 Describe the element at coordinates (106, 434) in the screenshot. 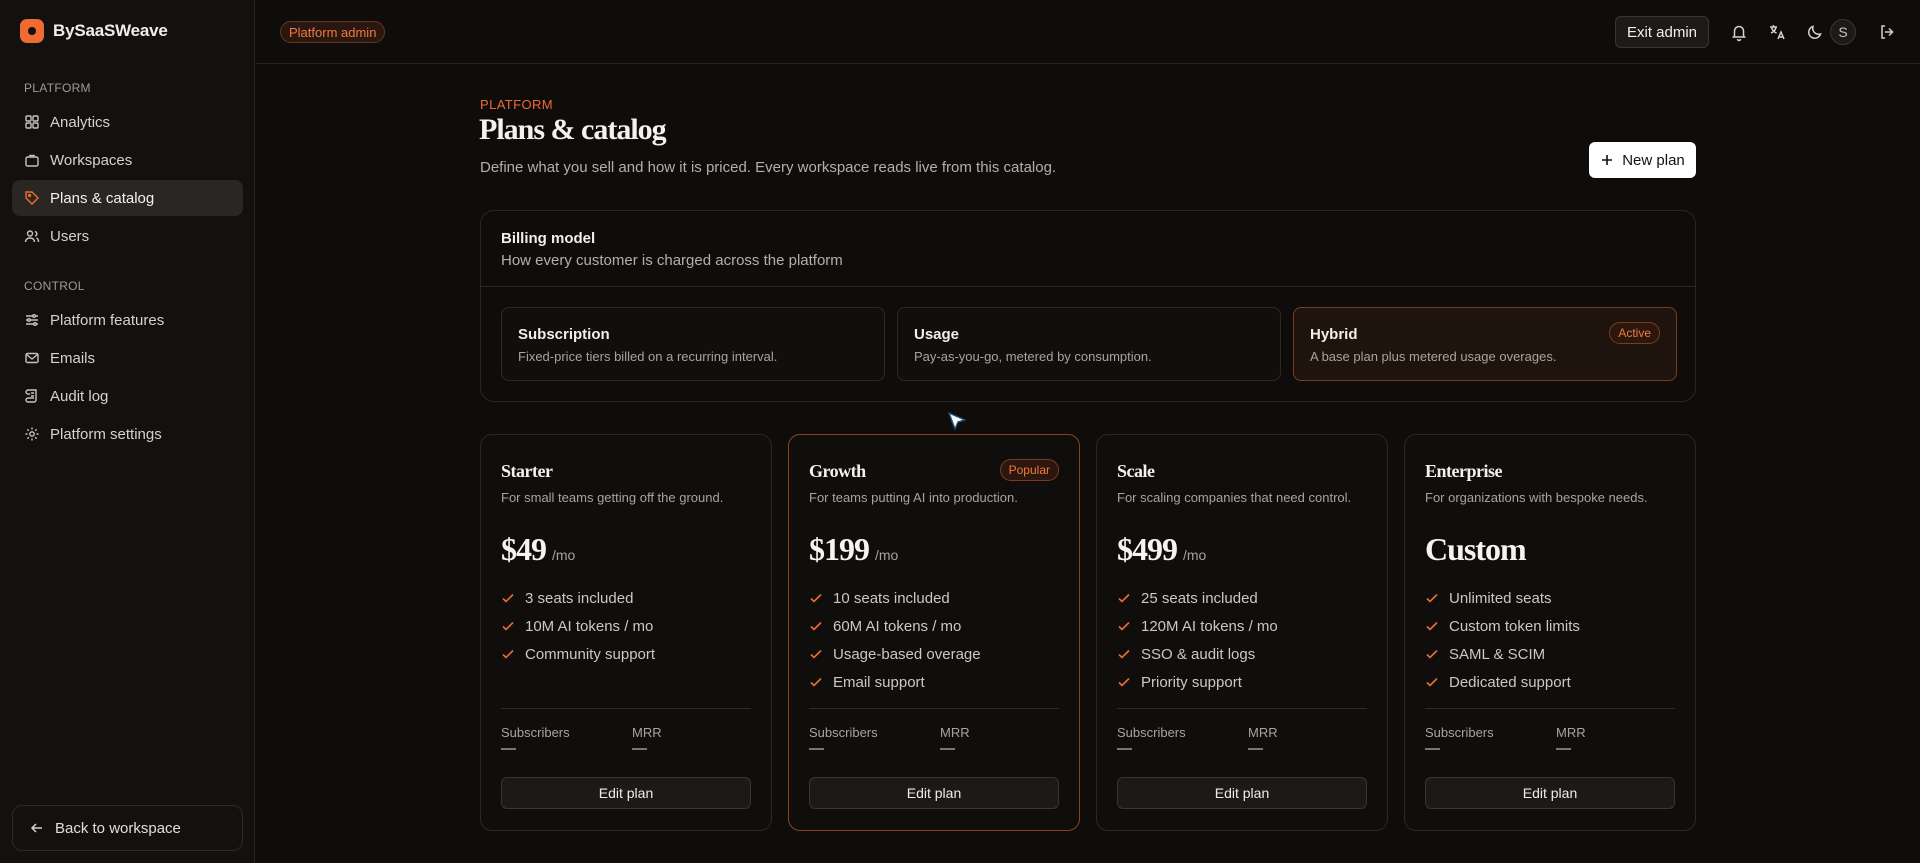

I see `sidebar-item-label: Platform settings` at that location.